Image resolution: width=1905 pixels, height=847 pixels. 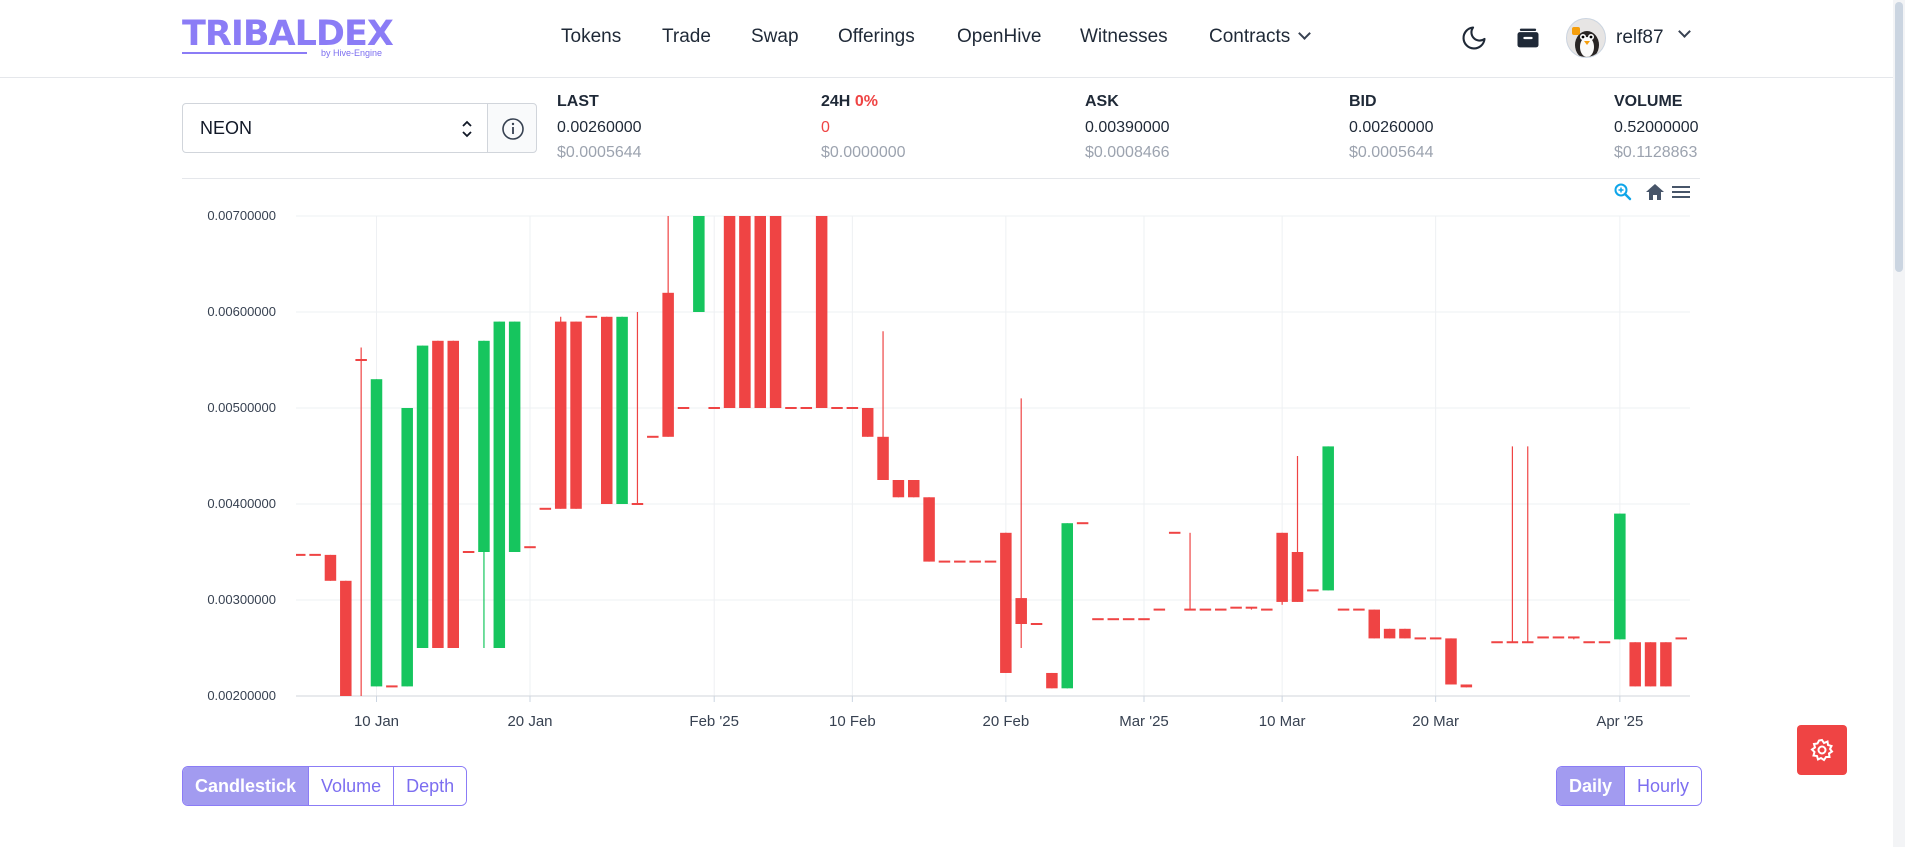 I want to click on tab-candlestick: Candlestick, so click(x=246, y=786).